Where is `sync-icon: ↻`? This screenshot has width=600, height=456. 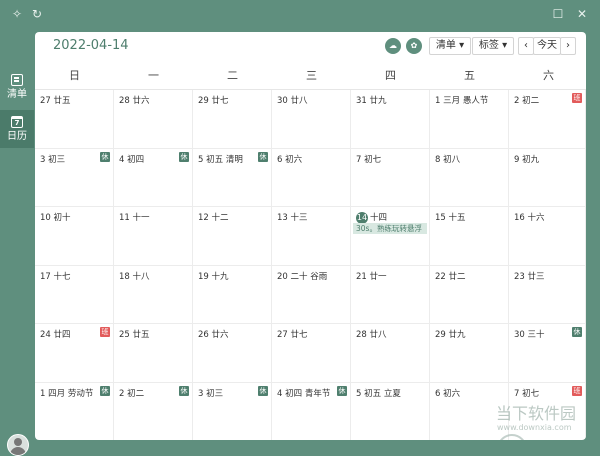 sync-icon: ↻ is located at coordinates (37, 14).